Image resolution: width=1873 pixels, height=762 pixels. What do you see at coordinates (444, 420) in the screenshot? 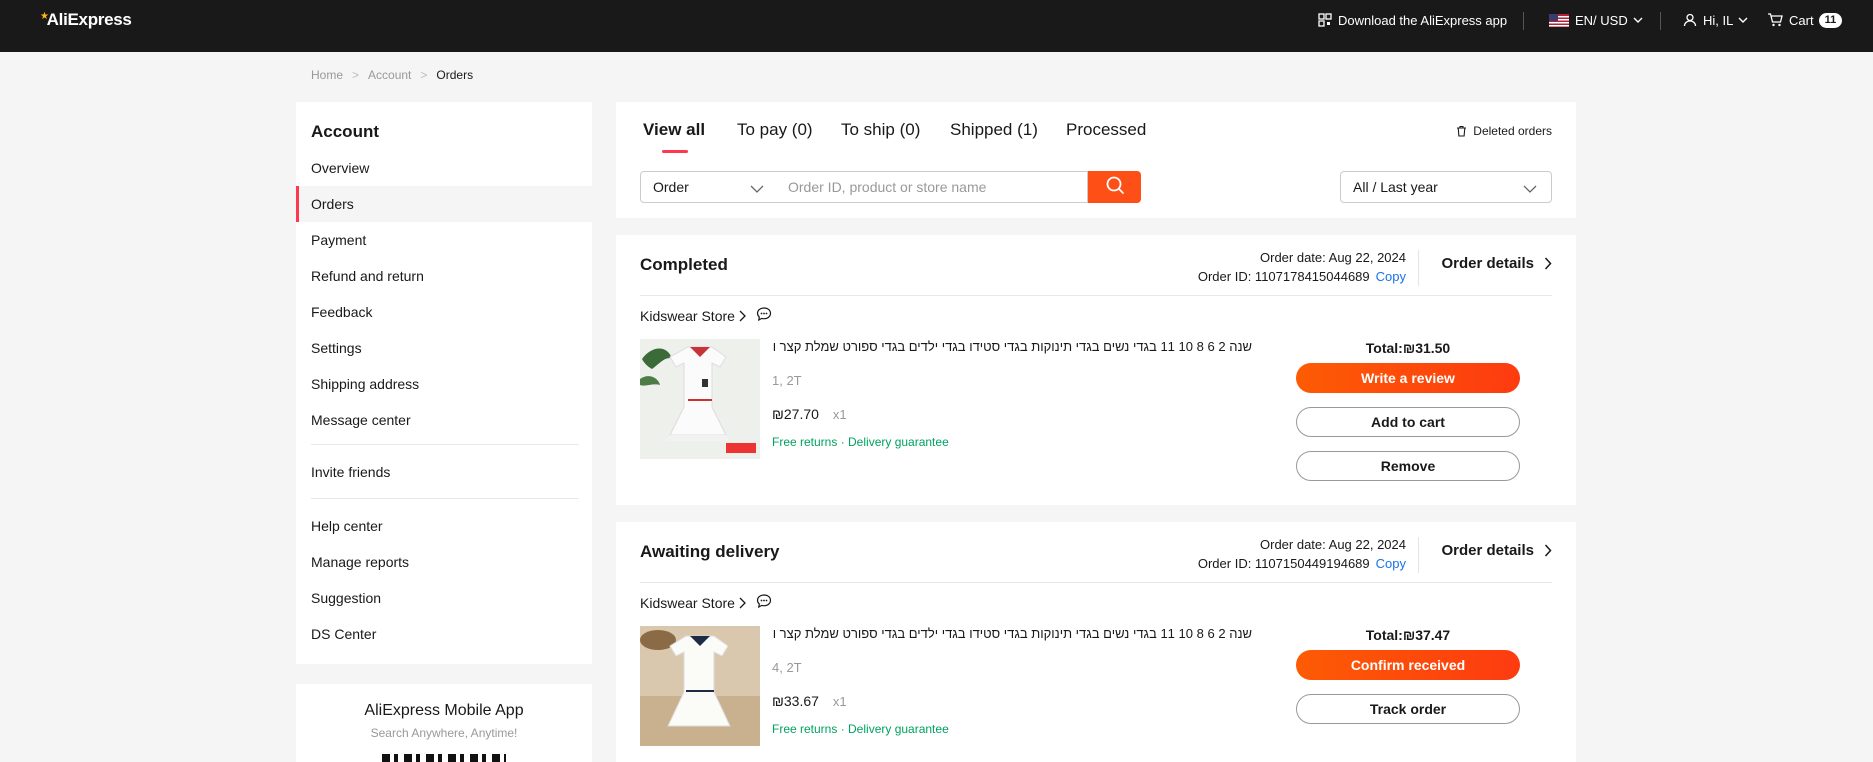
I see `sidebar-item-message-center: Message center` at bounding box center [444, 420].